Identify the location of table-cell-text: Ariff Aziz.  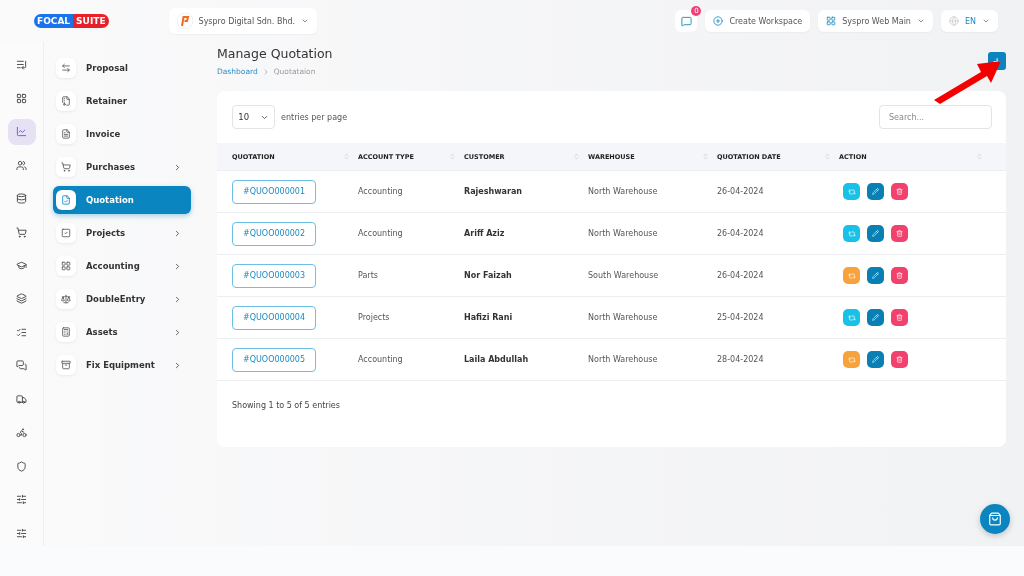
(485, 233).